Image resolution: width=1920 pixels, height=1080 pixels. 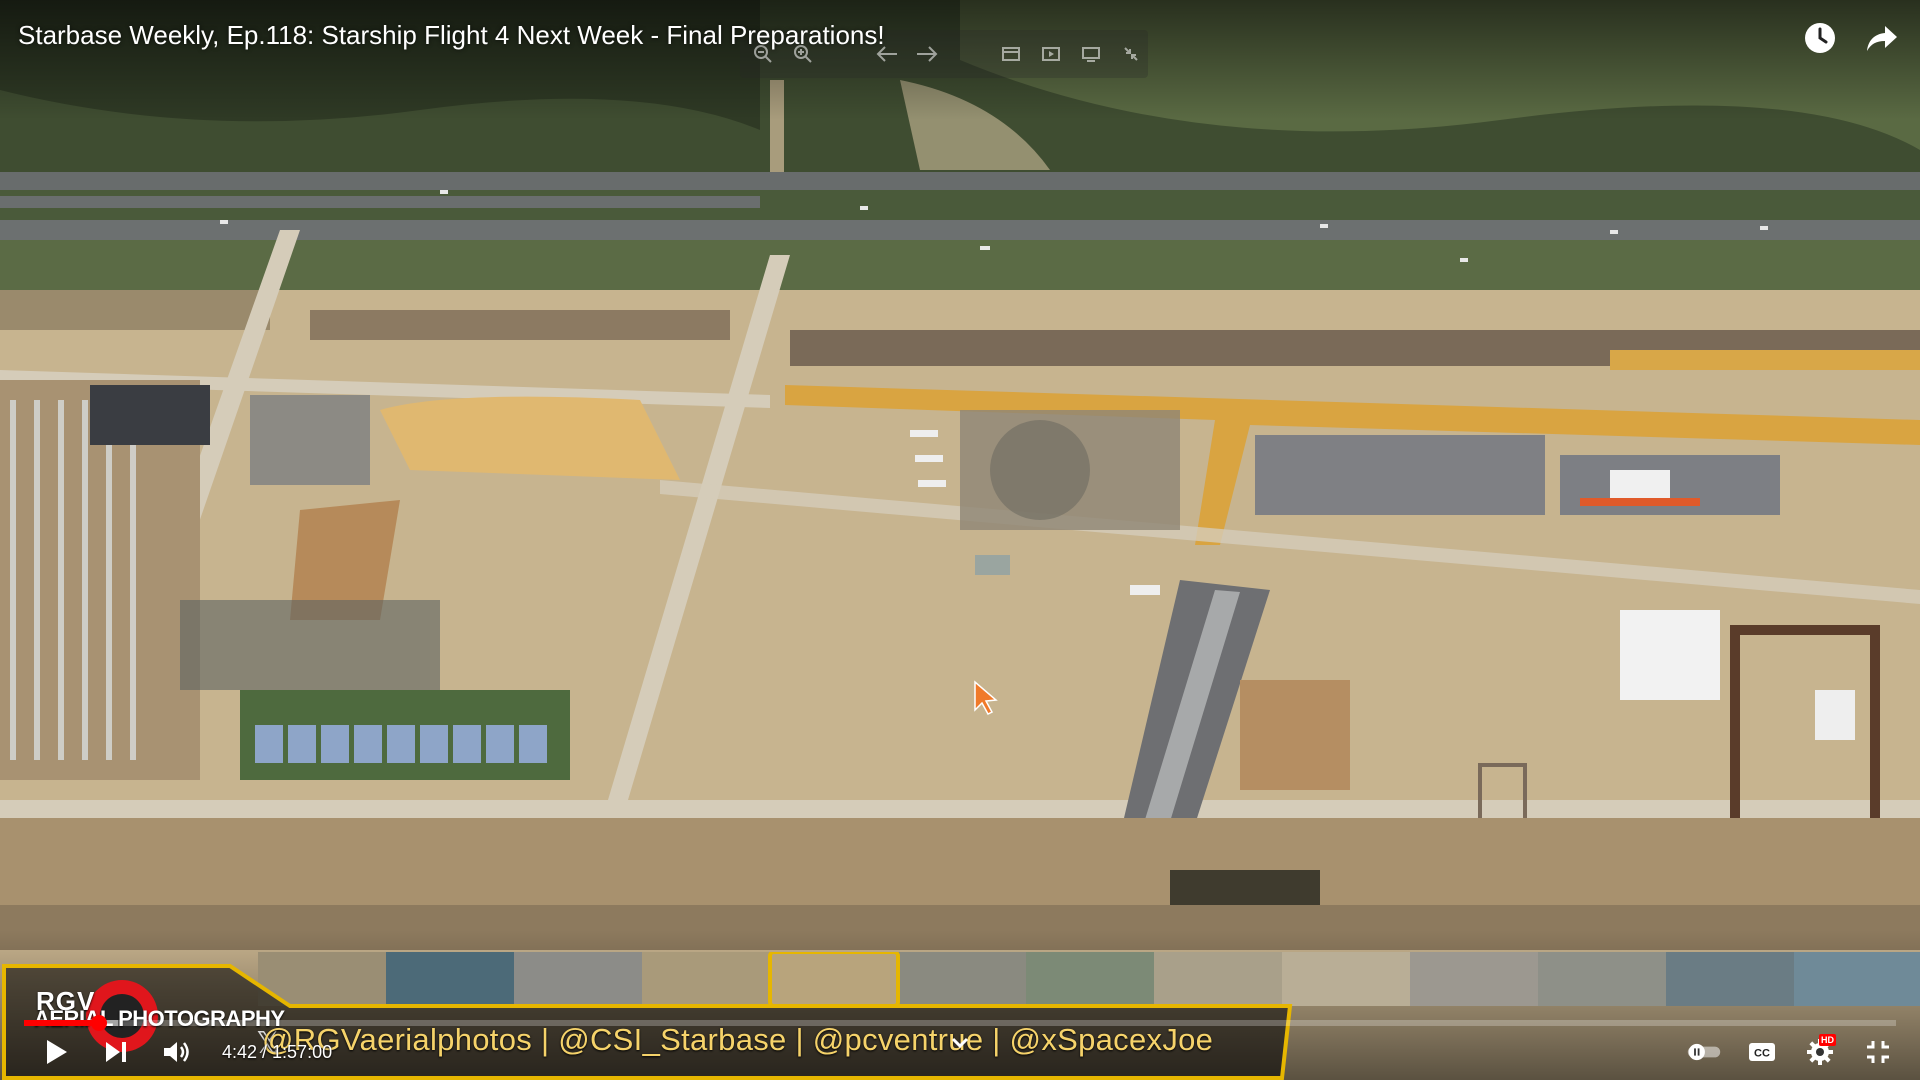 I want to click on play-button, so click(x=56, y=1052).